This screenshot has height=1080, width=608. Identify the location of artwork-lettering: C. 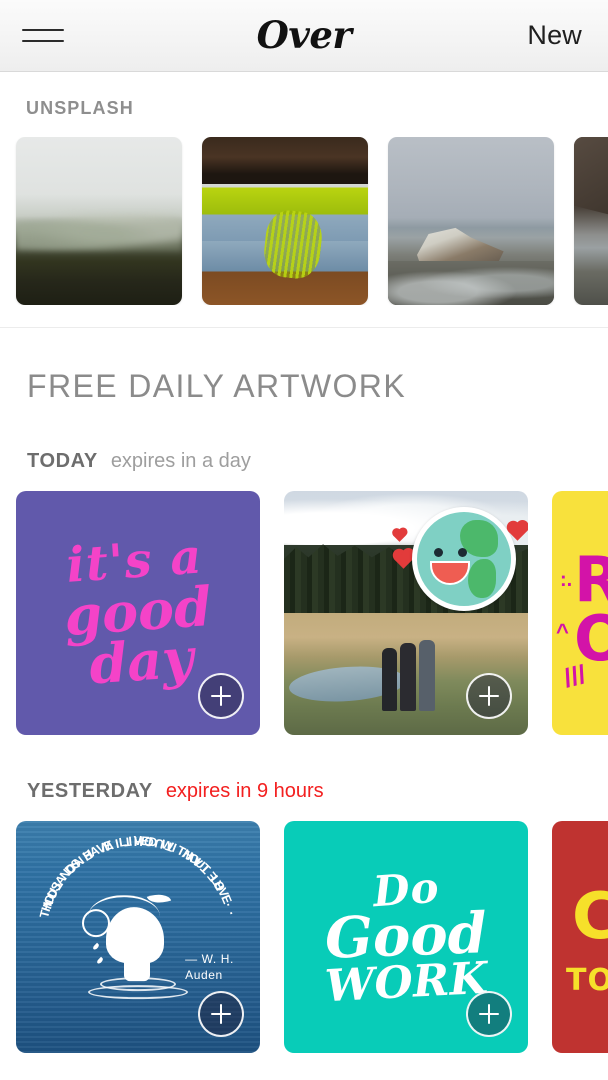
(590, 917).